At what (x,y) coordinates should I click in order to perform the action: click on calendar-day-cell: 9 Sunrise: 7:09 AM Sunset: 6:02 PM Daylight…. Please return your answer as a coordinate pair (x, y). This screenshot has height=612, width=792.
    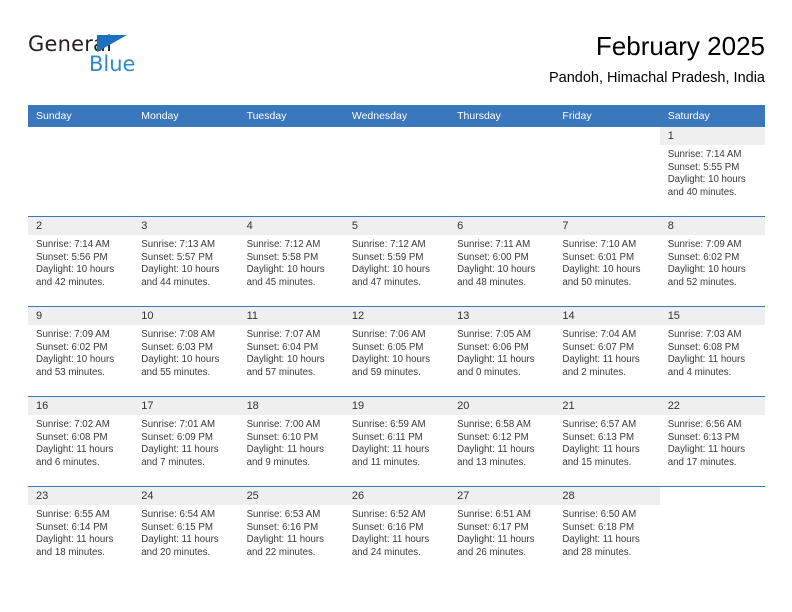
    Looking at the image, I should click on (81, 351).